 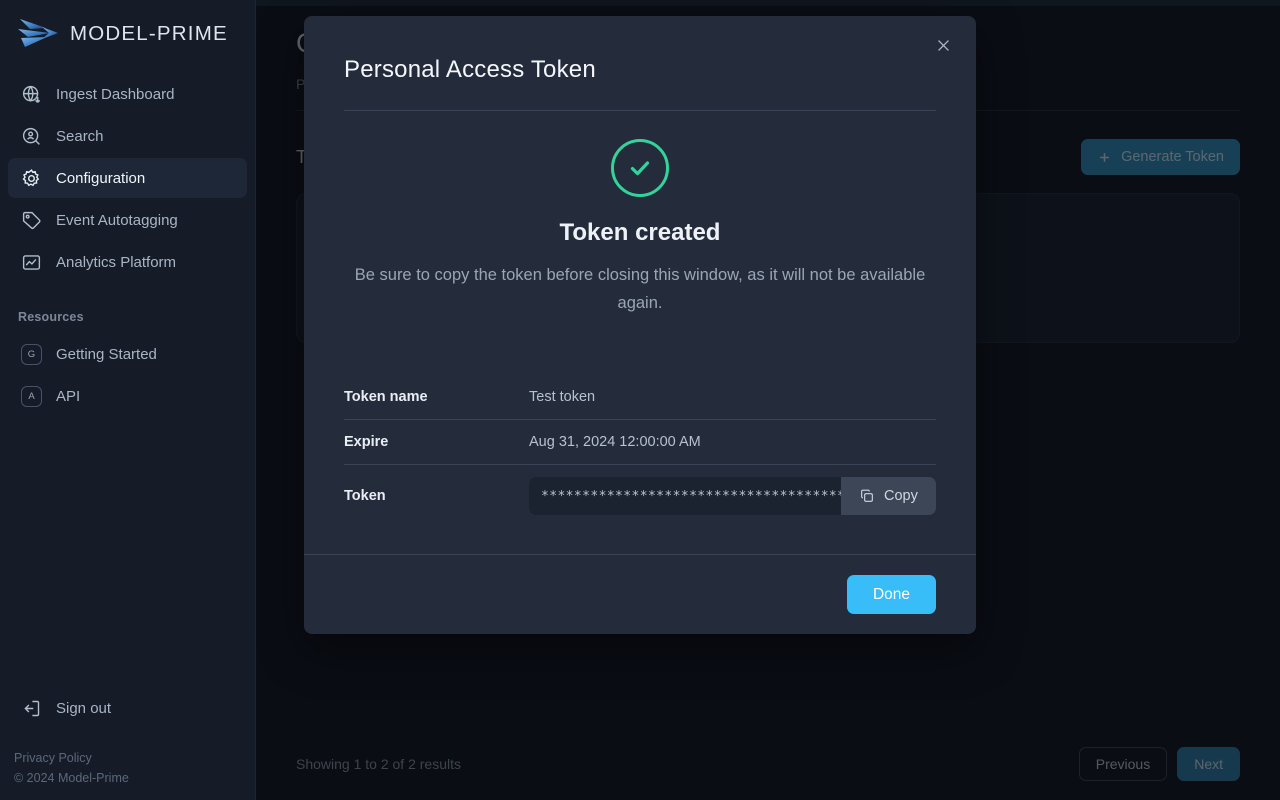 What do you see at coordinates (149, 33) in the screenshot?
I see `brand-name: MODEL-PRIME` at bounding box center [149, 33].